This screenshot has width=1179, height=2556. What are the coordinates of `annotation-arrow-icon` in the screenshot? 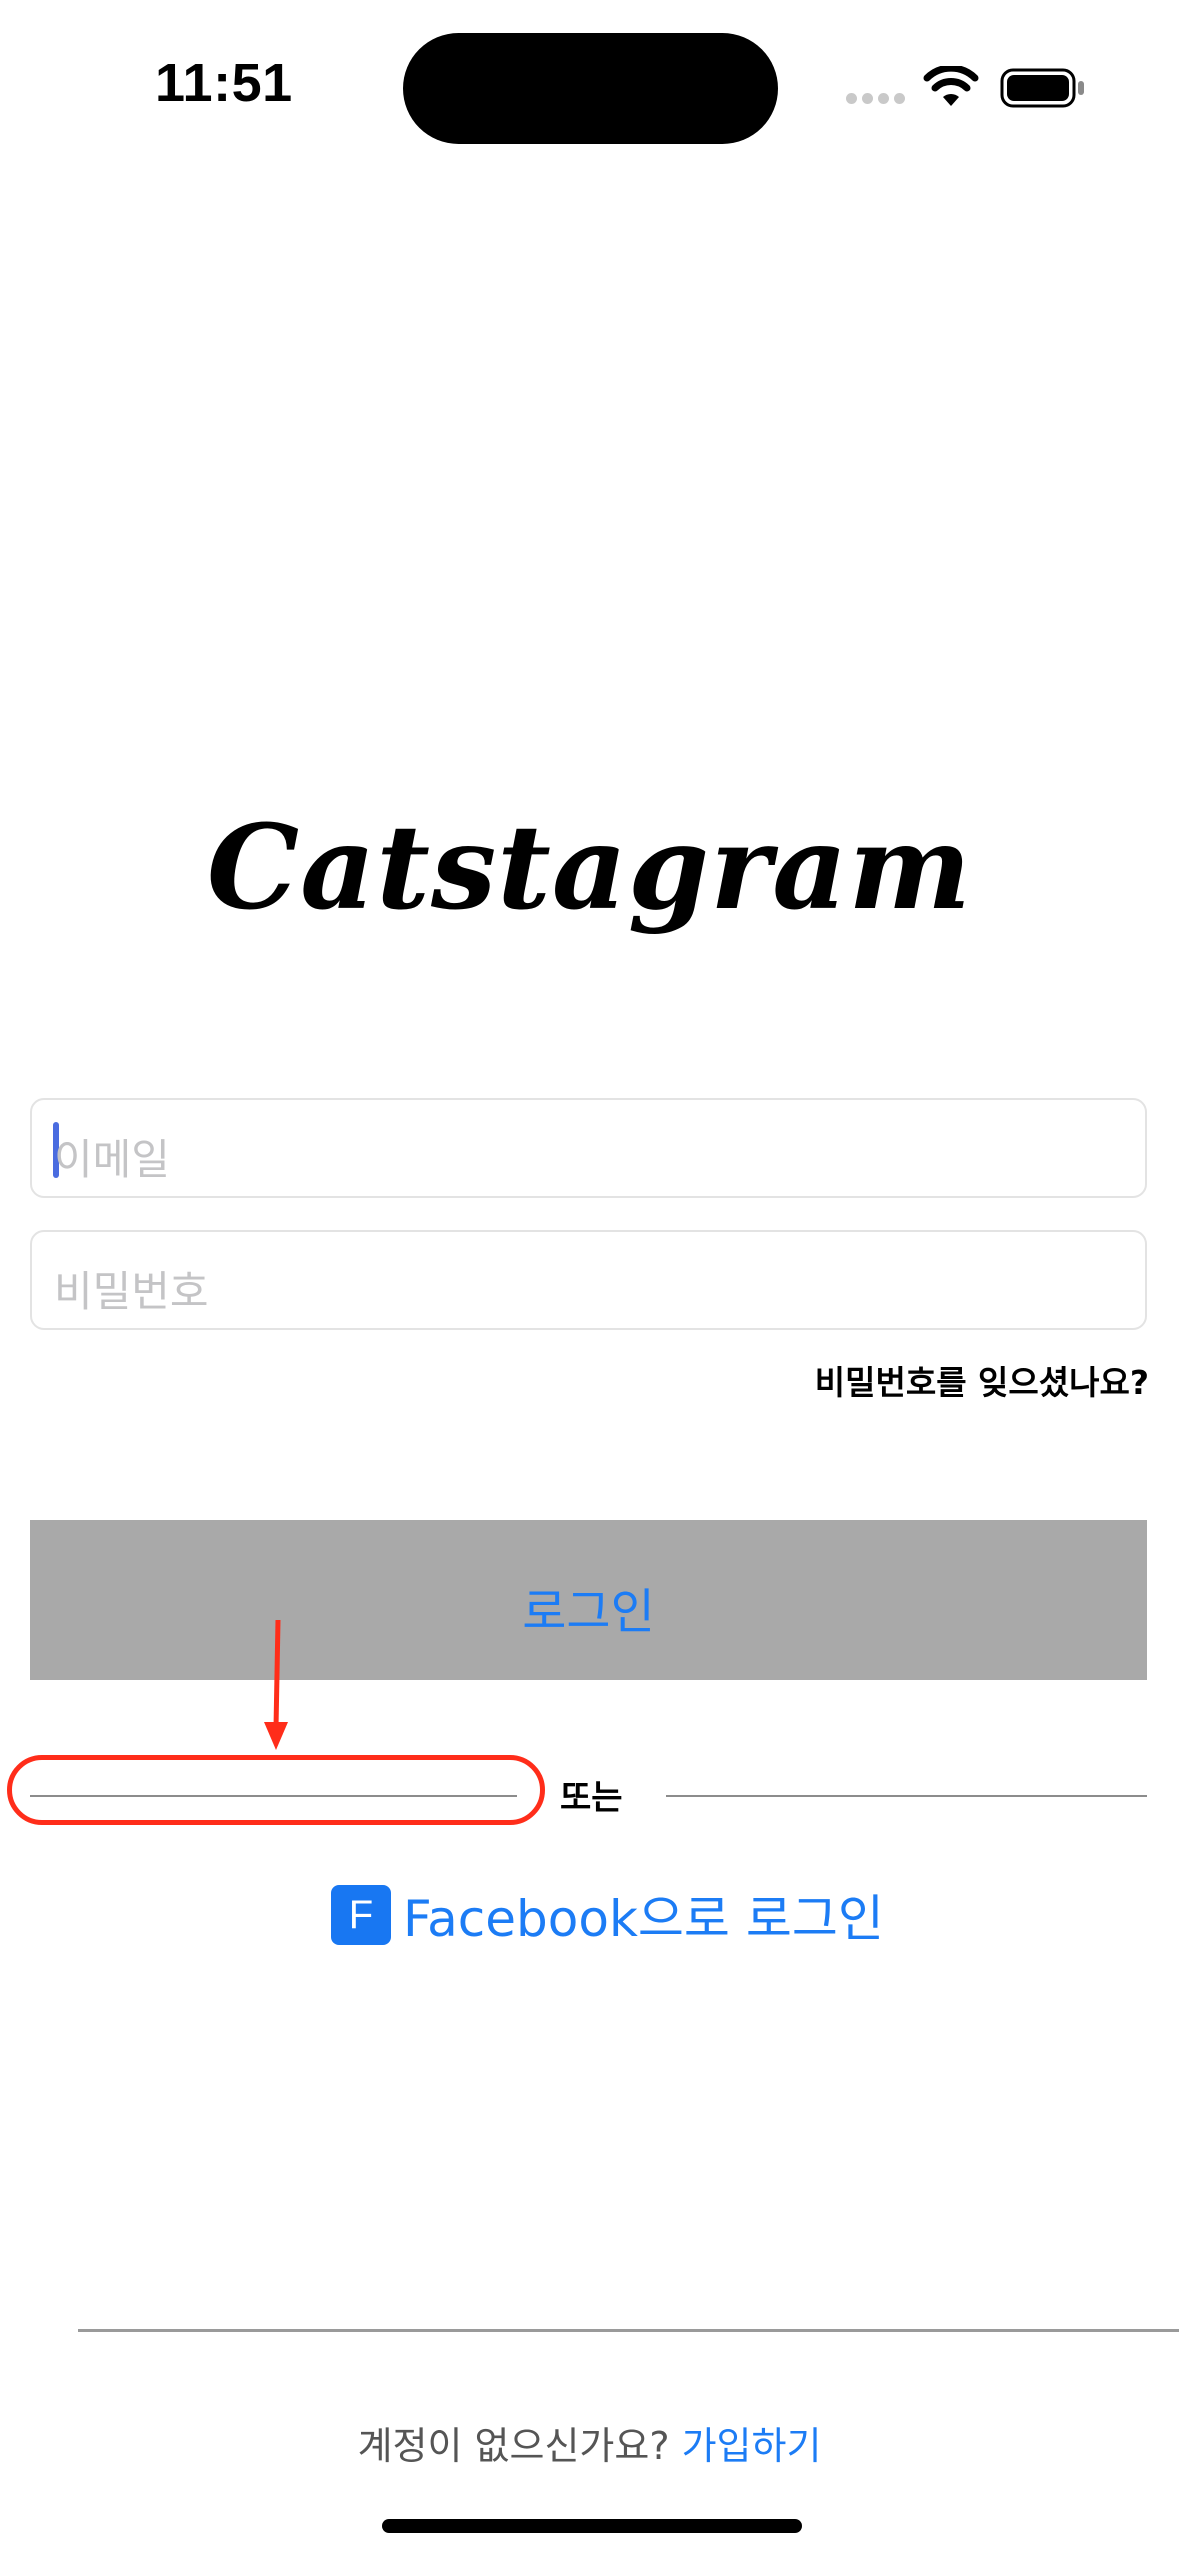 It's located at (276, 1685).